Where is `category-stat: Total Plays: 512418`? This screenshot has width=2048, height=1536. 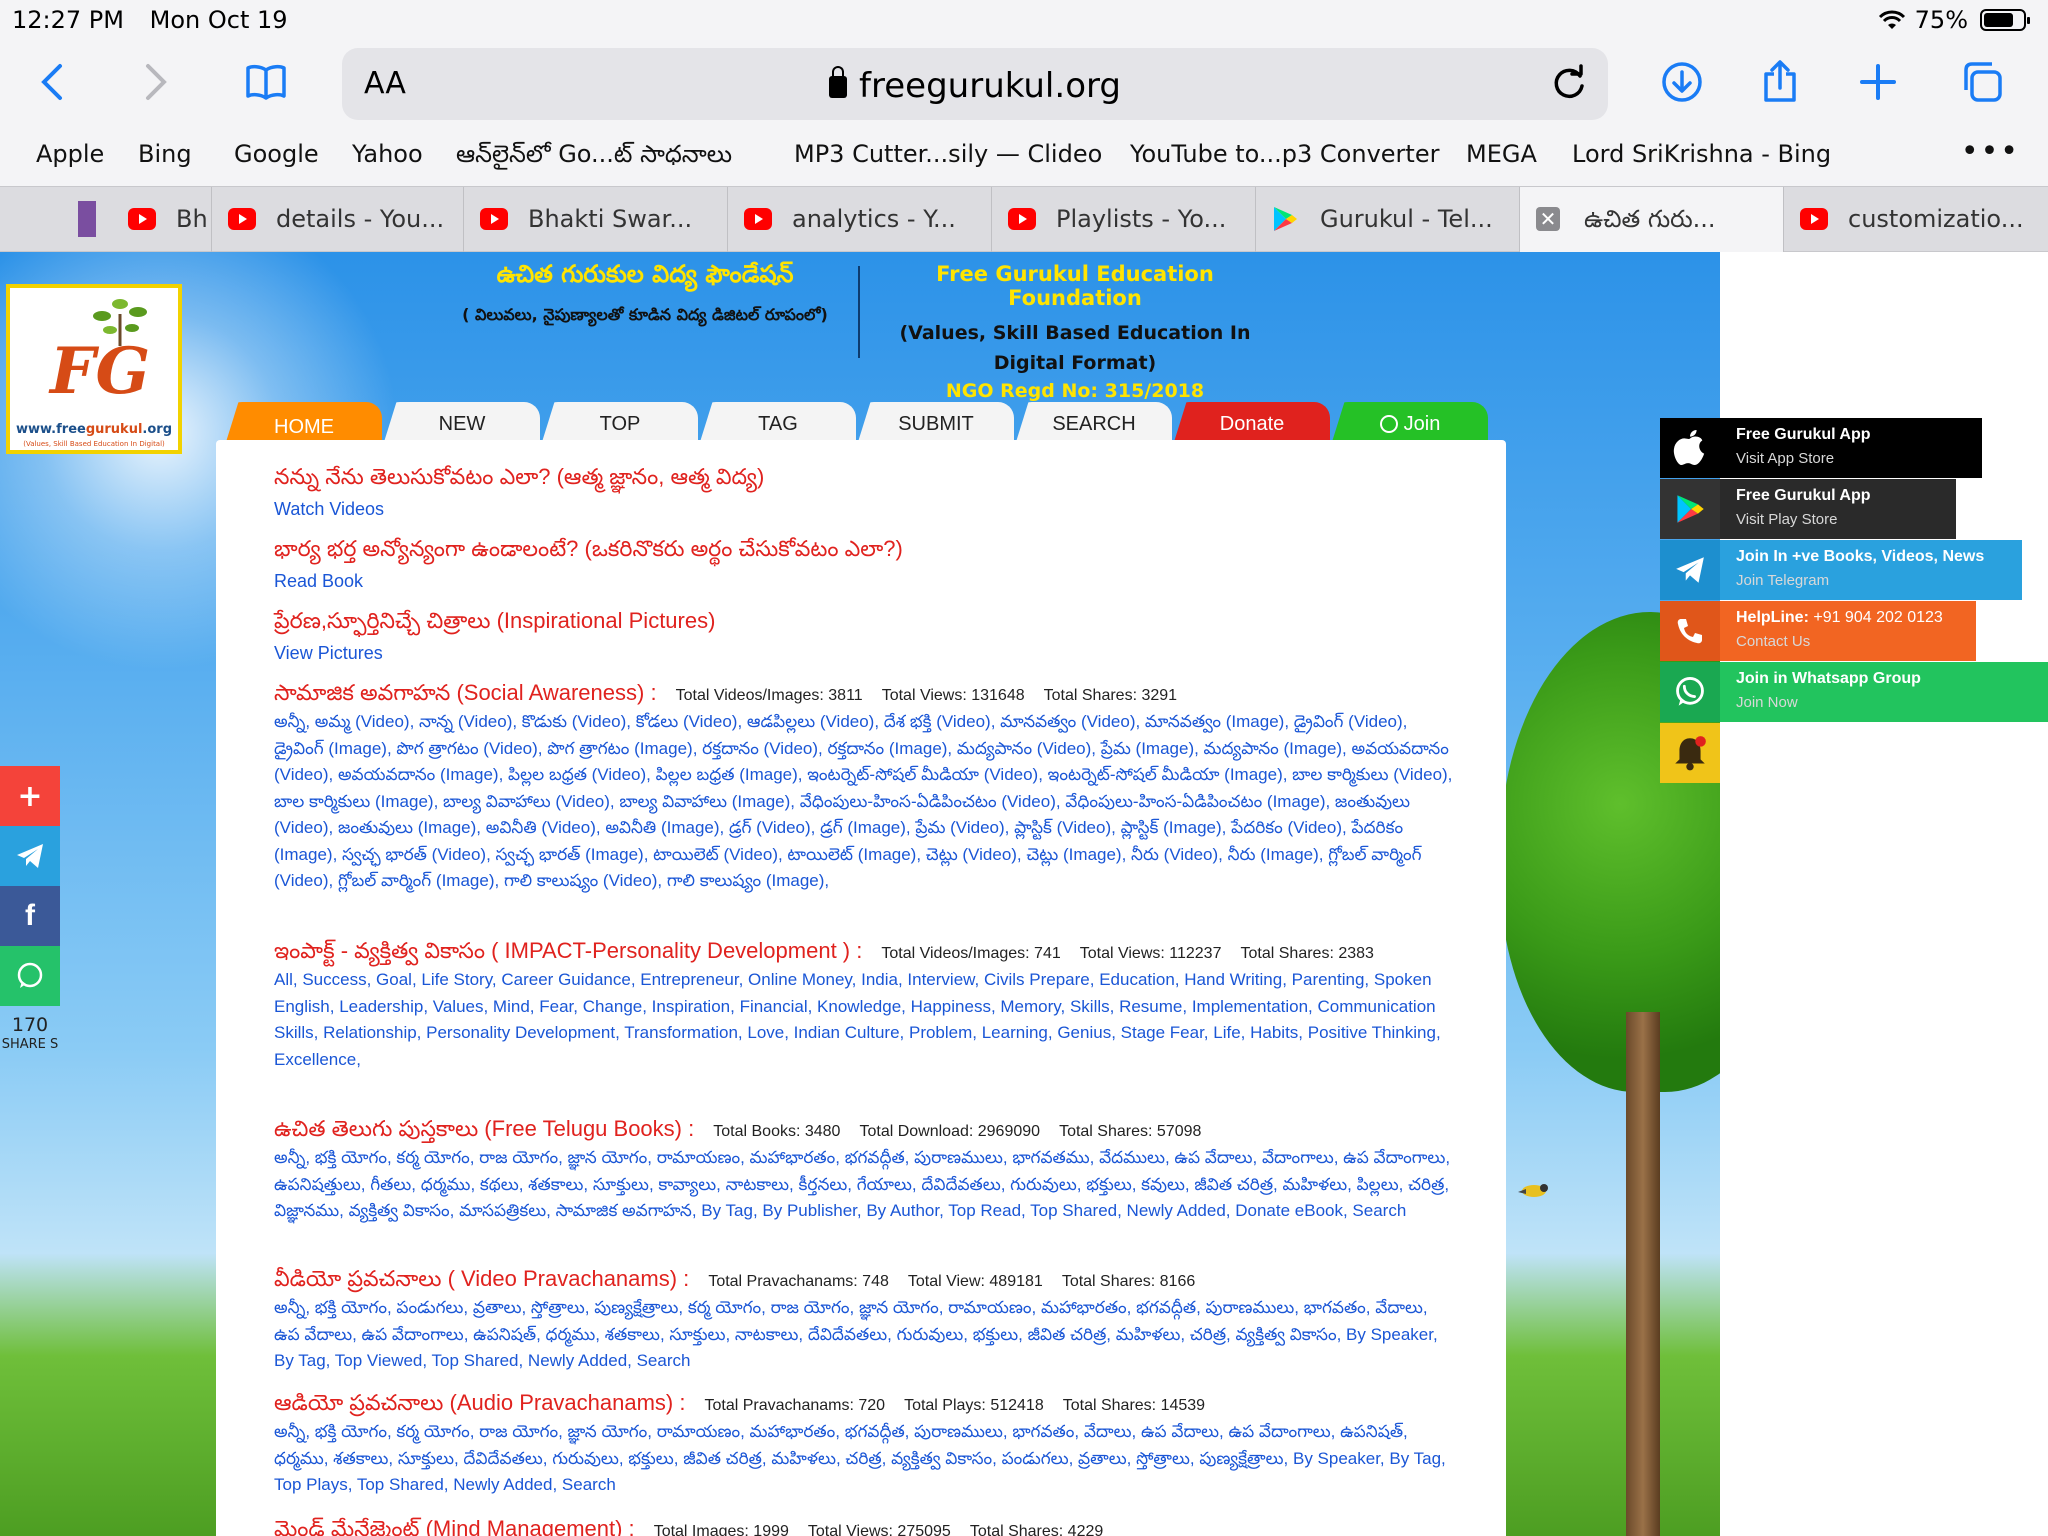 category-stat: Total Plays: 512418 is located at coordinates (974, 1405).